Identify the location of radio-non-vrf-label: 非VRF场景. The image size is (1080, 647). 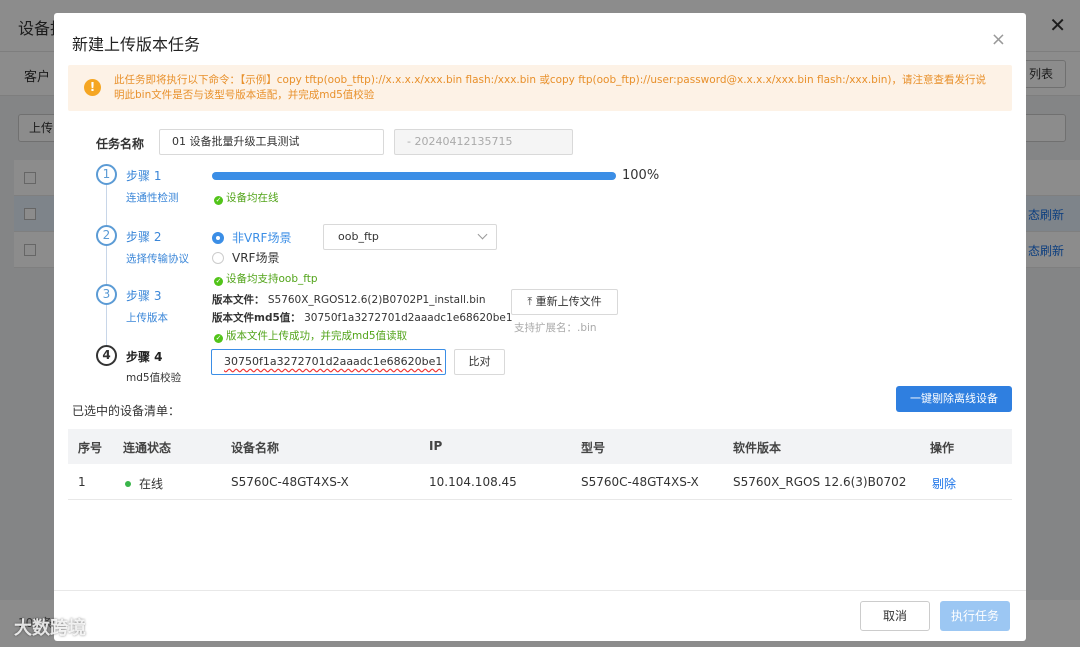
(262, 238).